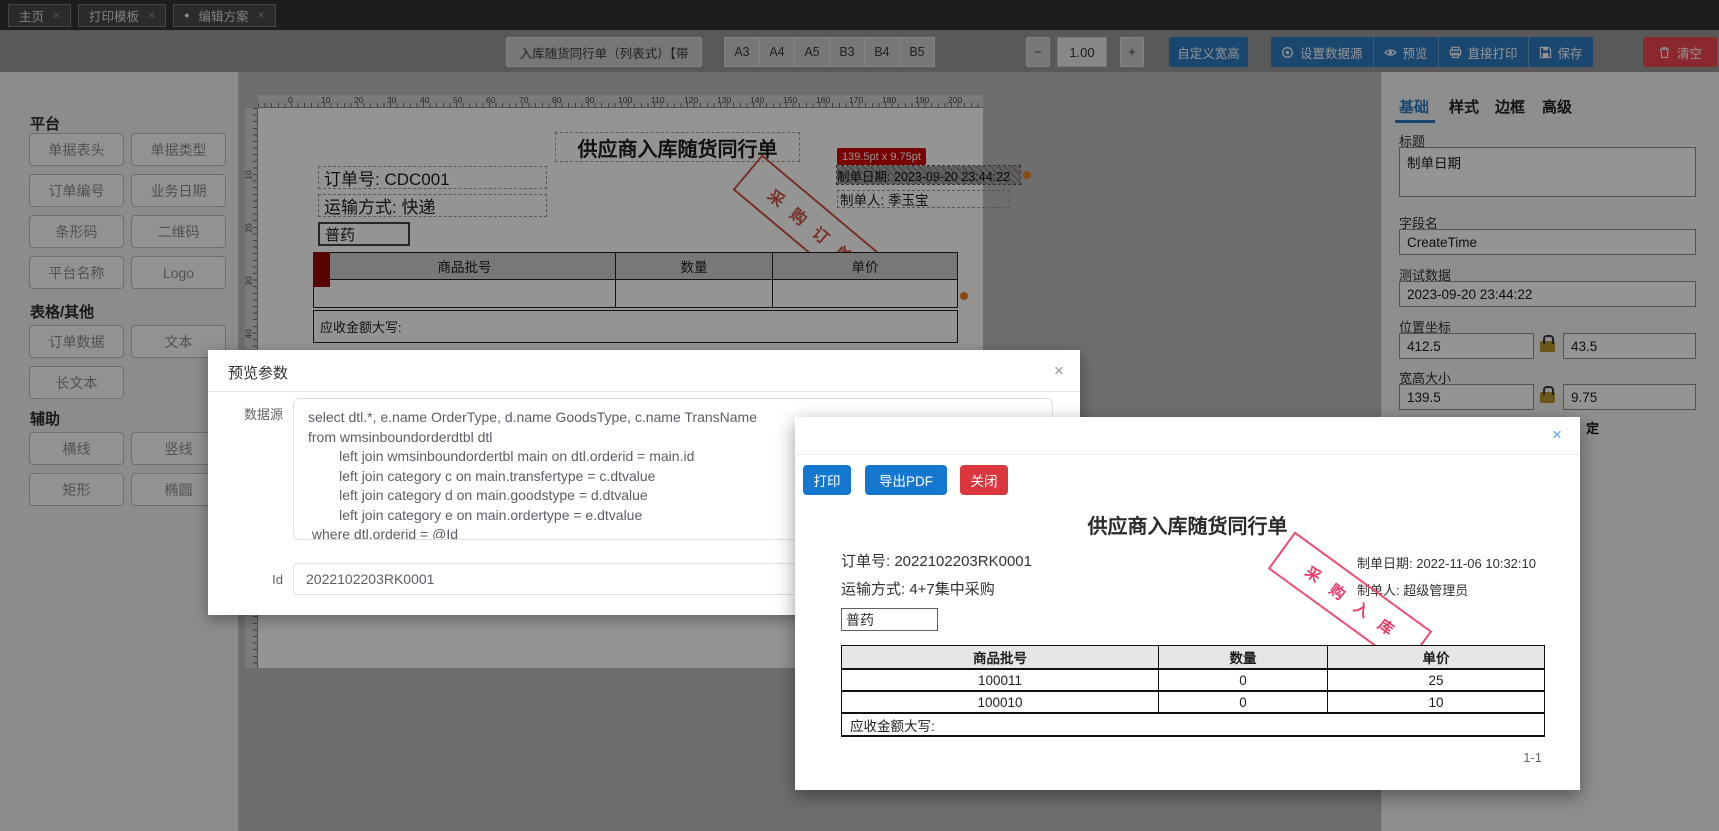 The image size is (1719, 831). Describe the element at coordinates (1287, 52) in the screenshot. I see `database-icon` at that location.